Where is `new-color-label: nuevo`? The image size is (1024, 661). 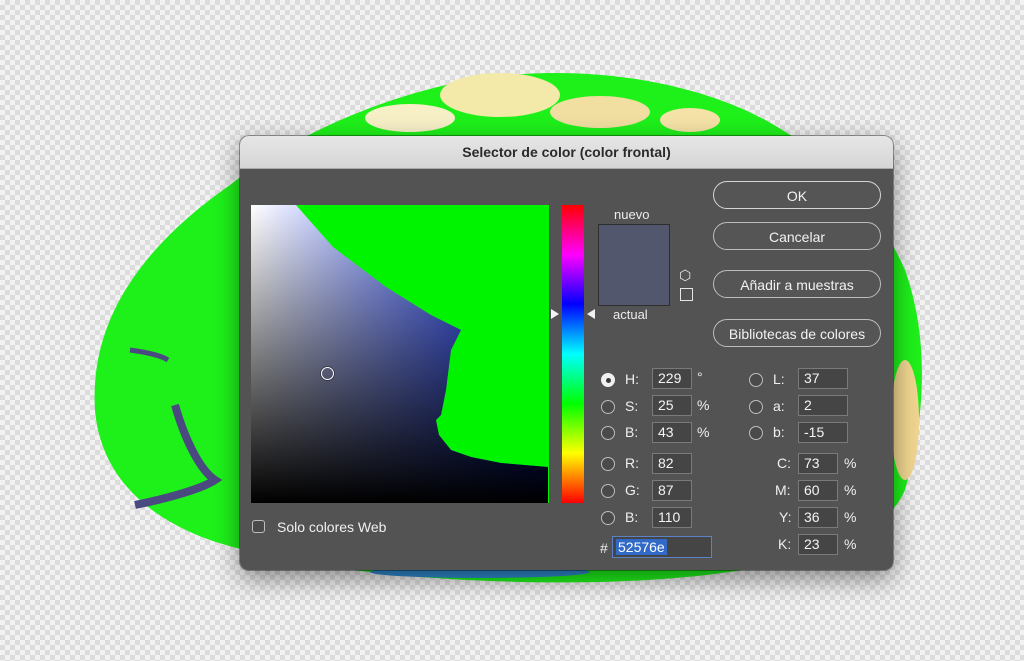 new-color-label: nuevo is located at coordinates (632, 214).